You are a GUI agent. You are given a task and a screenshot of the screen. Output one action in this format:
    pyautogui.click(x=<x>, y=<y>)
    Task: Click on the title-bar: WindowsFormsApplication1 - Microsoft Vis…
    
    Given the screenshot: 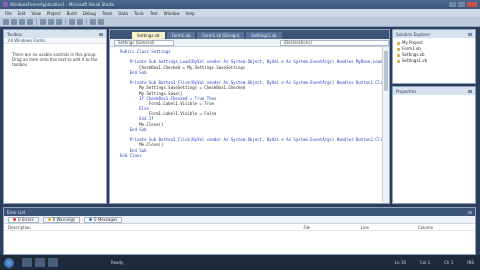 What is the action you would take?
    pyautogui.click(x=240, y=4)
    